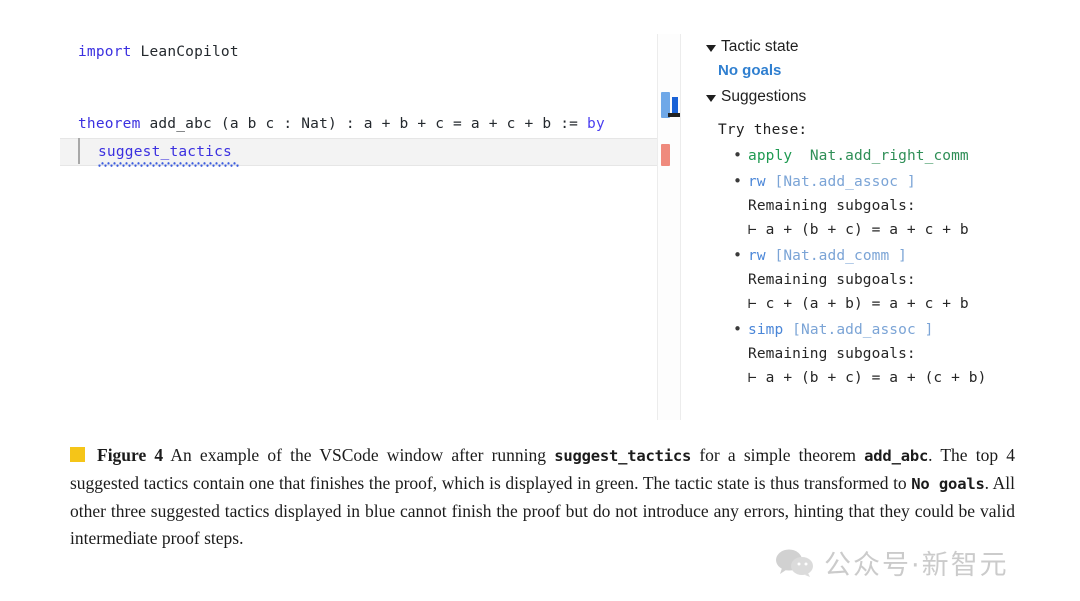 This screenshot has width=1080, height=601. Describe the element at coordinates (896, 456) in the screenshot. I see `caption-mono-add-abc: add_abc` at that location.